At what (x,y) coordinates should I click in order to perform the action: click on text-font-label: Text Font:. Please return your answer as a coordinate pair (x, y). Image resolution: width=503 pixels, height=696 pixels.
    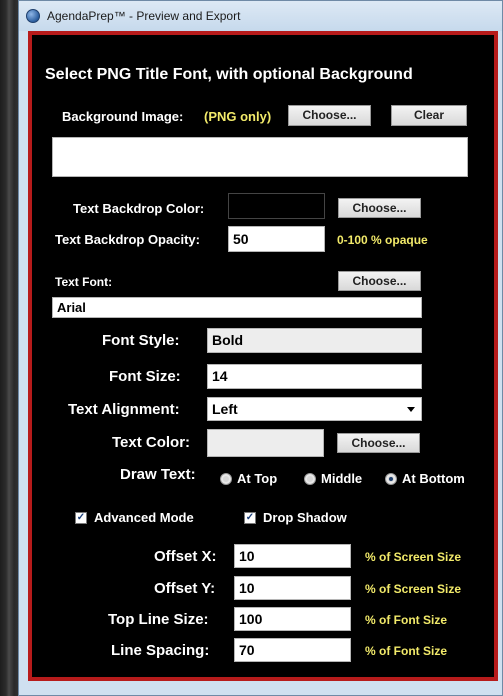
    Looking at the image, I should click on (84, 282).